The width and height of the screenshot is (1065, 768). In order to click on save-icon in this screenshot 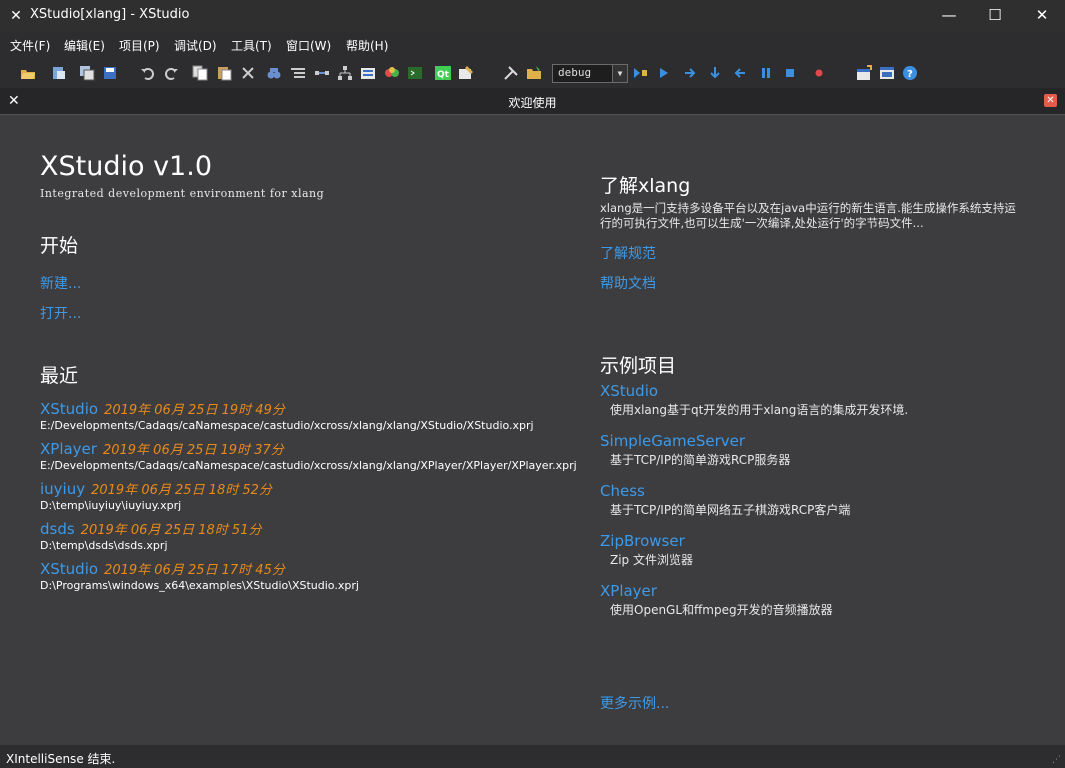, I will do `click(110, 73)`.